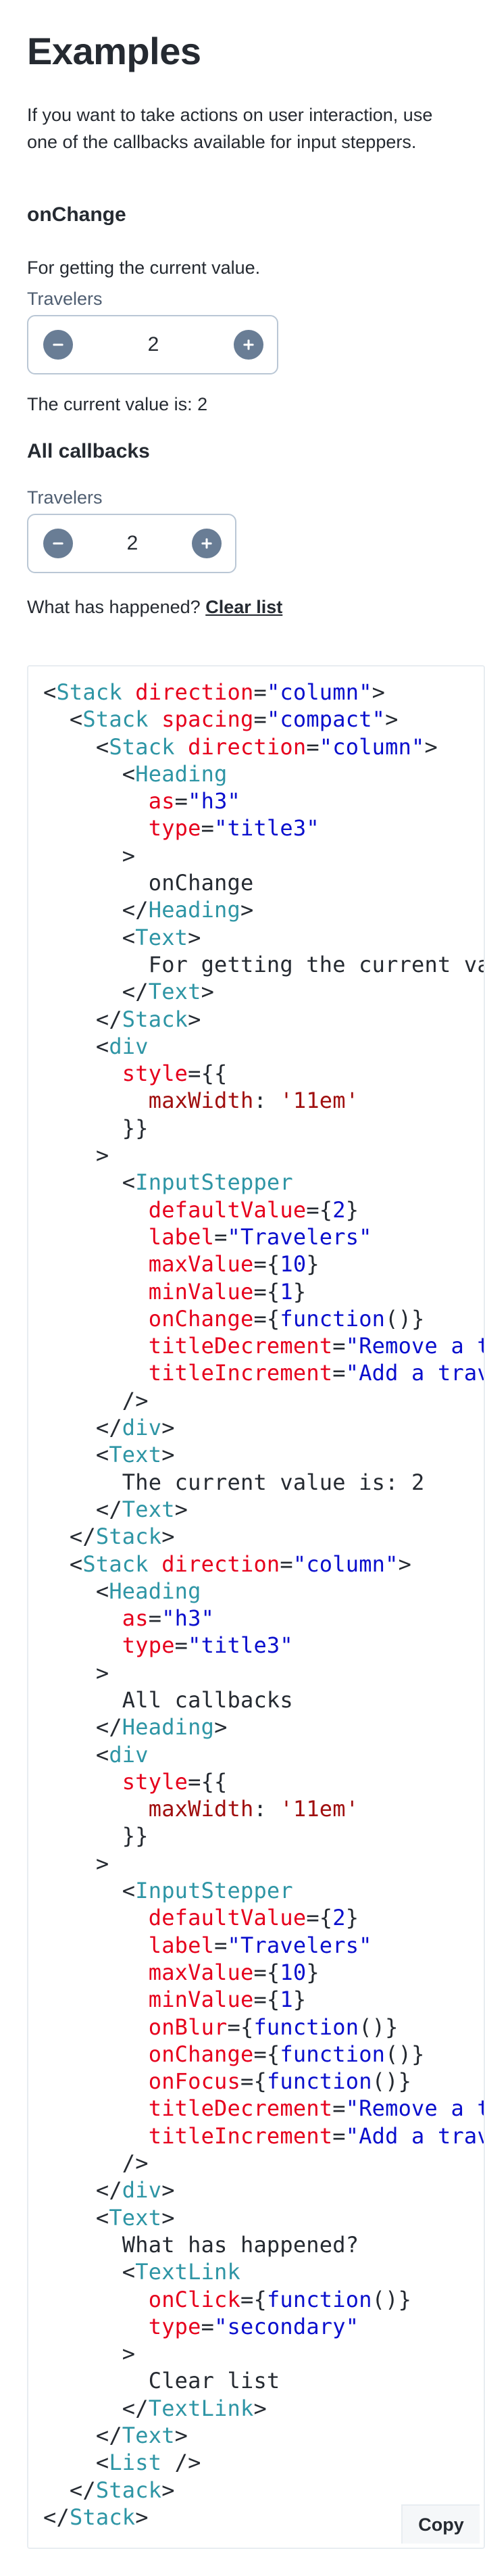  I want to click on code-token: defaultValue, so click(228, 1209).